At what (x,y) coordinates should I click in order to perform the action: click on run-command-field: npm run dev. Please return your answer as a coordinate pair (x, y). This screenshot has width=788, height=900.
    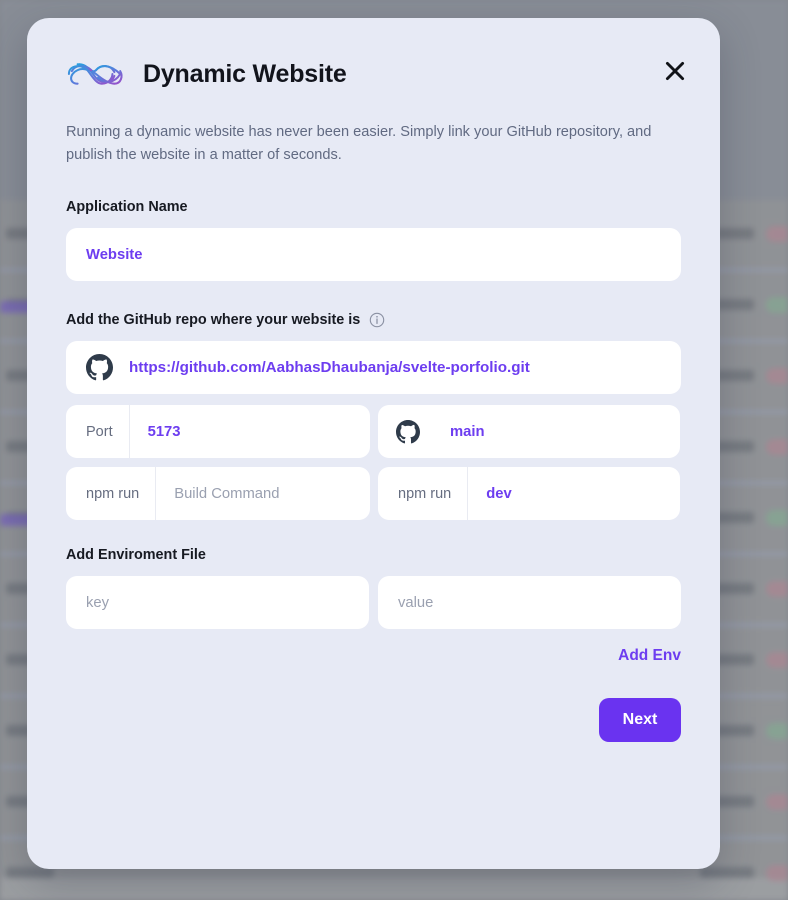
    Looking at the image, I should click on (529, 494).